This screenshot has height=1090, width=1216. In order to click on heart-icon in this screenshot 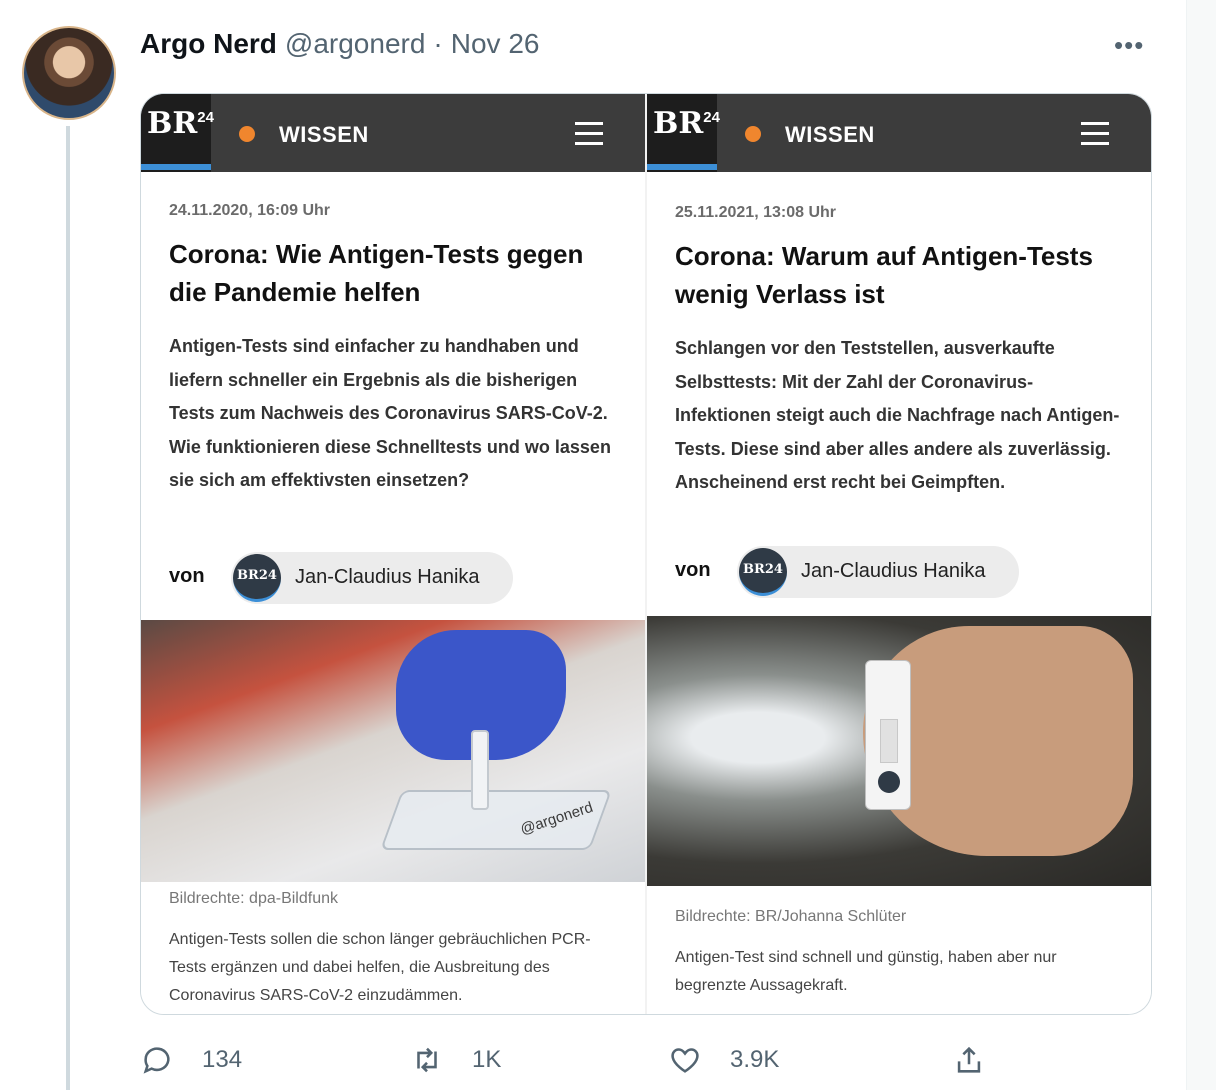, I will do `click(685, 1060)`.